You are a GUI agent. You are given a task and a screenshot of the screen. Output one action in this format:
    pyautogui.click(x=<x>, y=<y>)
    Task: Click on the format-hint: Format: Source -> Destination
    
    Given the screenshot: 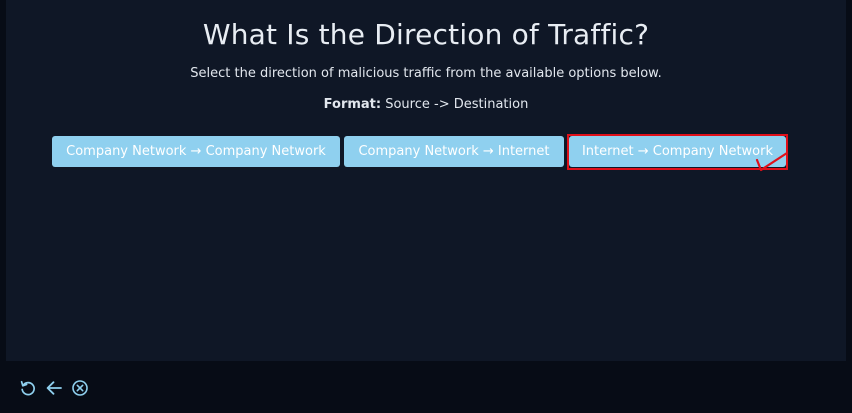 What is the action you would take?
    pyautogui.click(x=426, y=104)
    